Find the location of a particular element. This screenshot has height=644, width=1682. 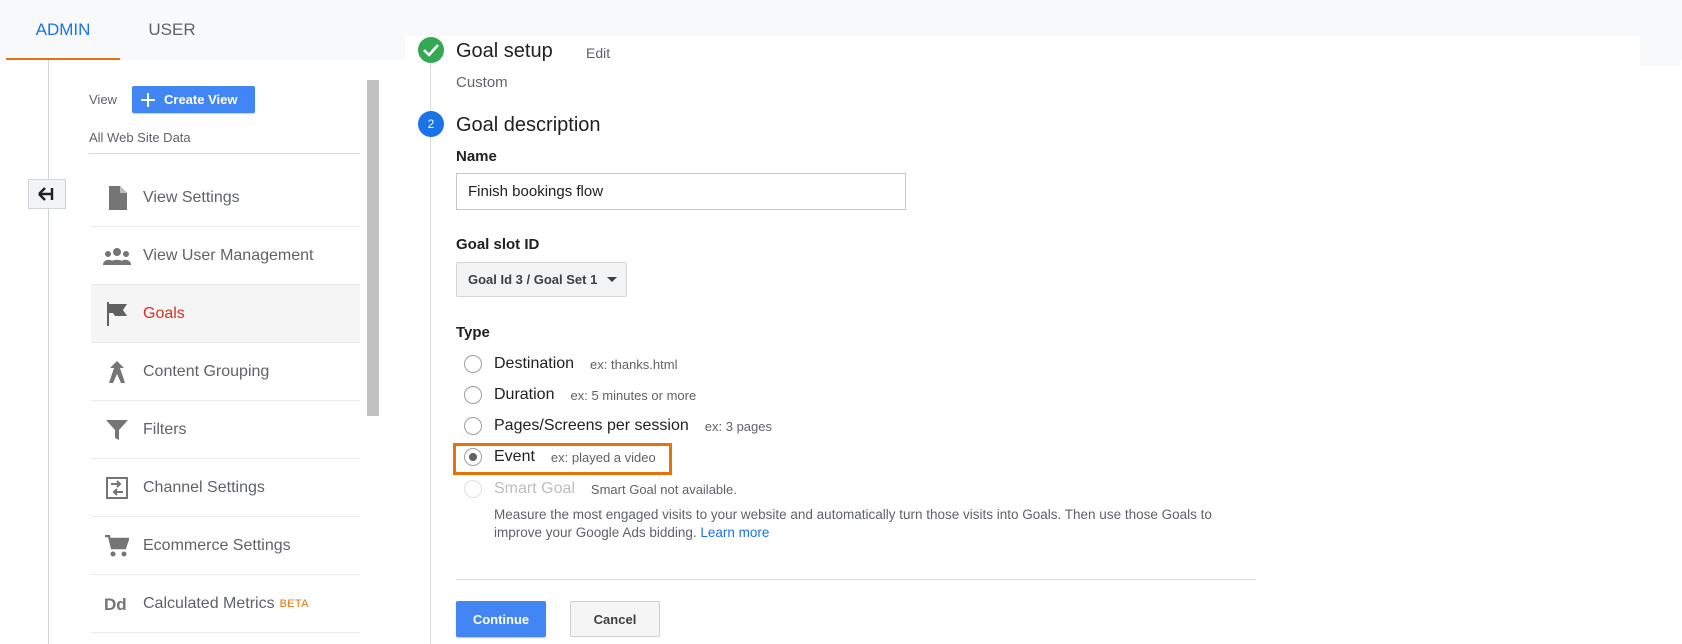

menu-item-ecommerce-settings: Ecommerce Settings is located at coordinates (225, 546).